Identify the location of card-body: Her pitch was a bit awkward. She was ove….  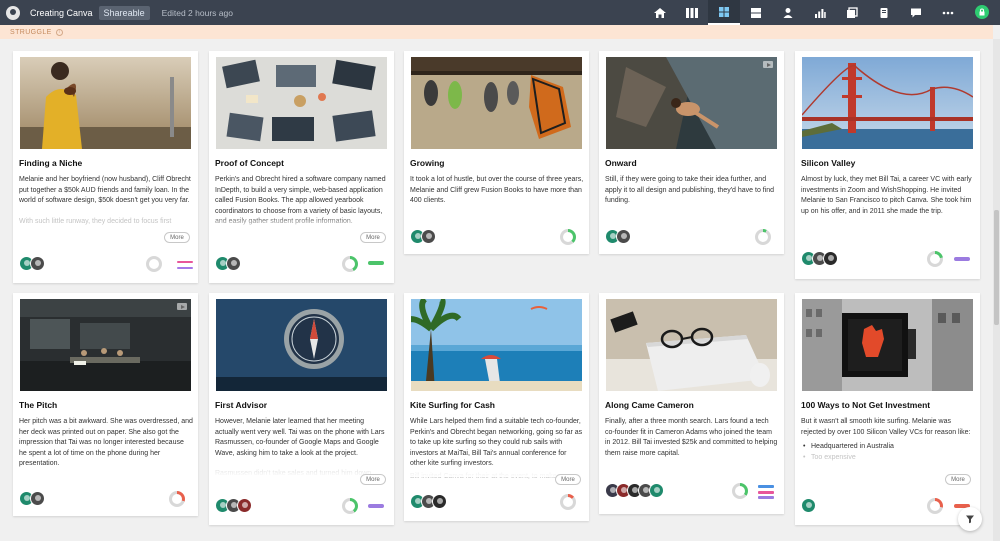
(106, 448).